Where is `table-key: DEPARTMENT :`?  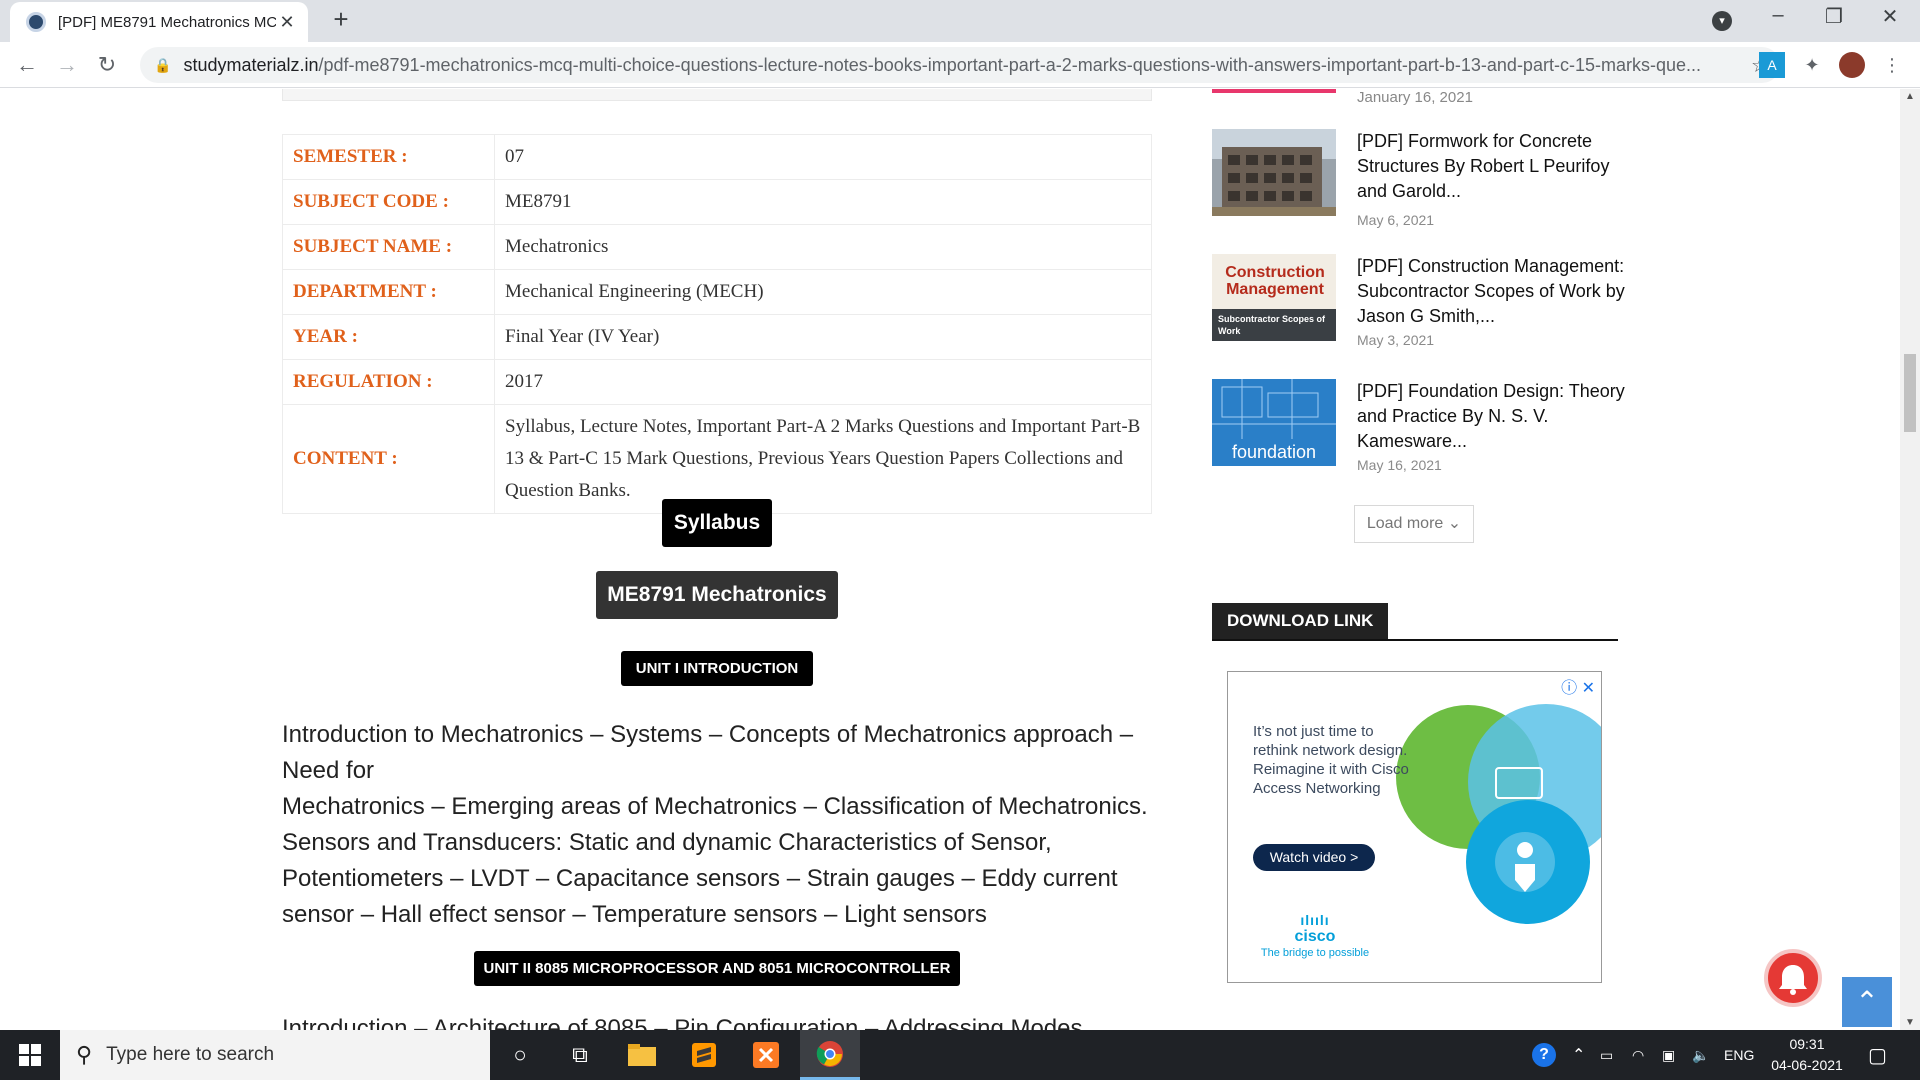 table-key: DEPARTMENT : is located at coordinates (388, 292).